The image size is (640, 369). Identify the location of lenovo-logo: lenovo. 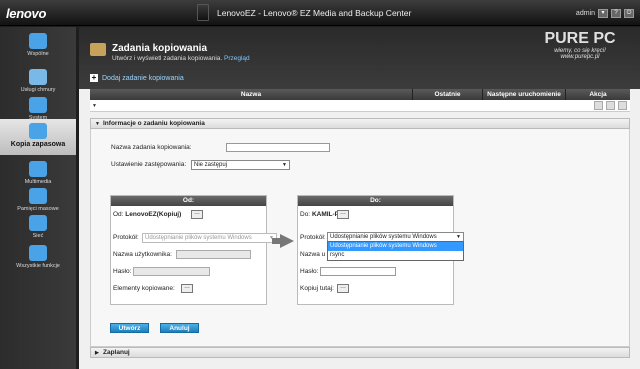
(26, 13).